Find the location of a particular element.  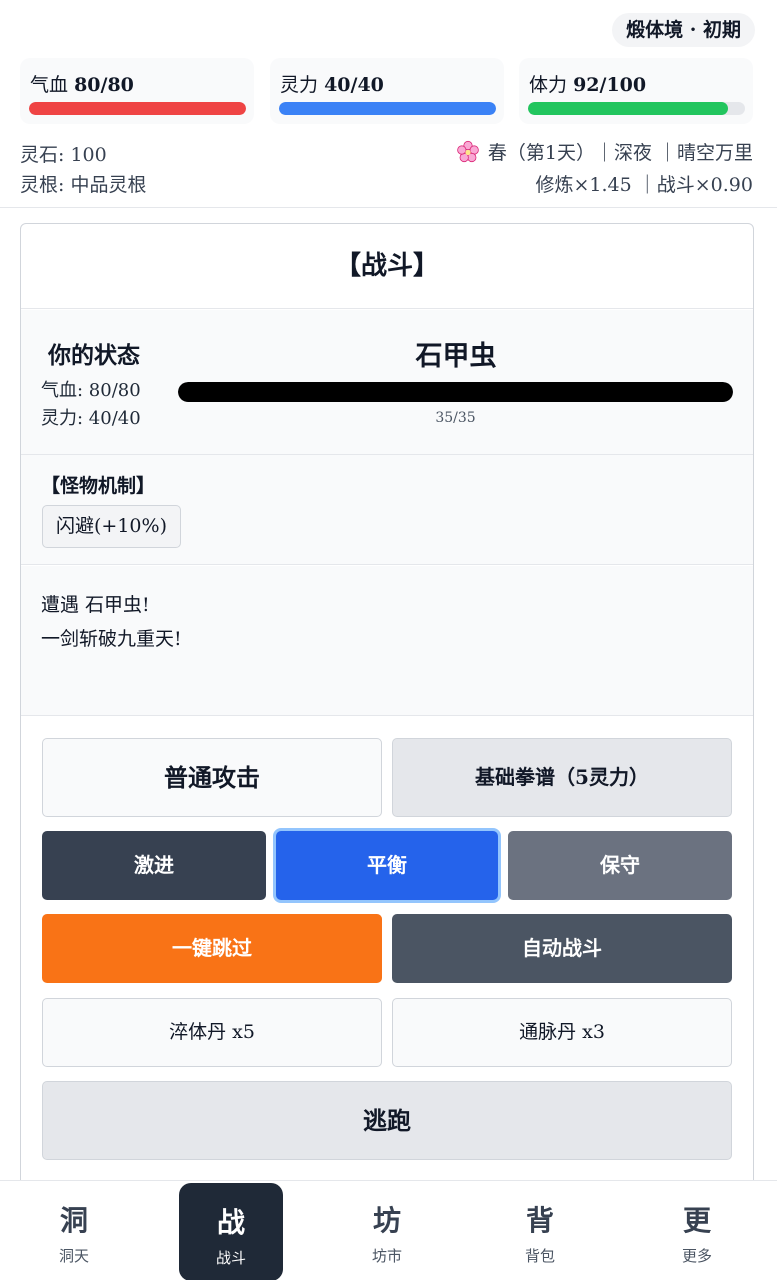

hp-bar is located at coordinates (137, 108).